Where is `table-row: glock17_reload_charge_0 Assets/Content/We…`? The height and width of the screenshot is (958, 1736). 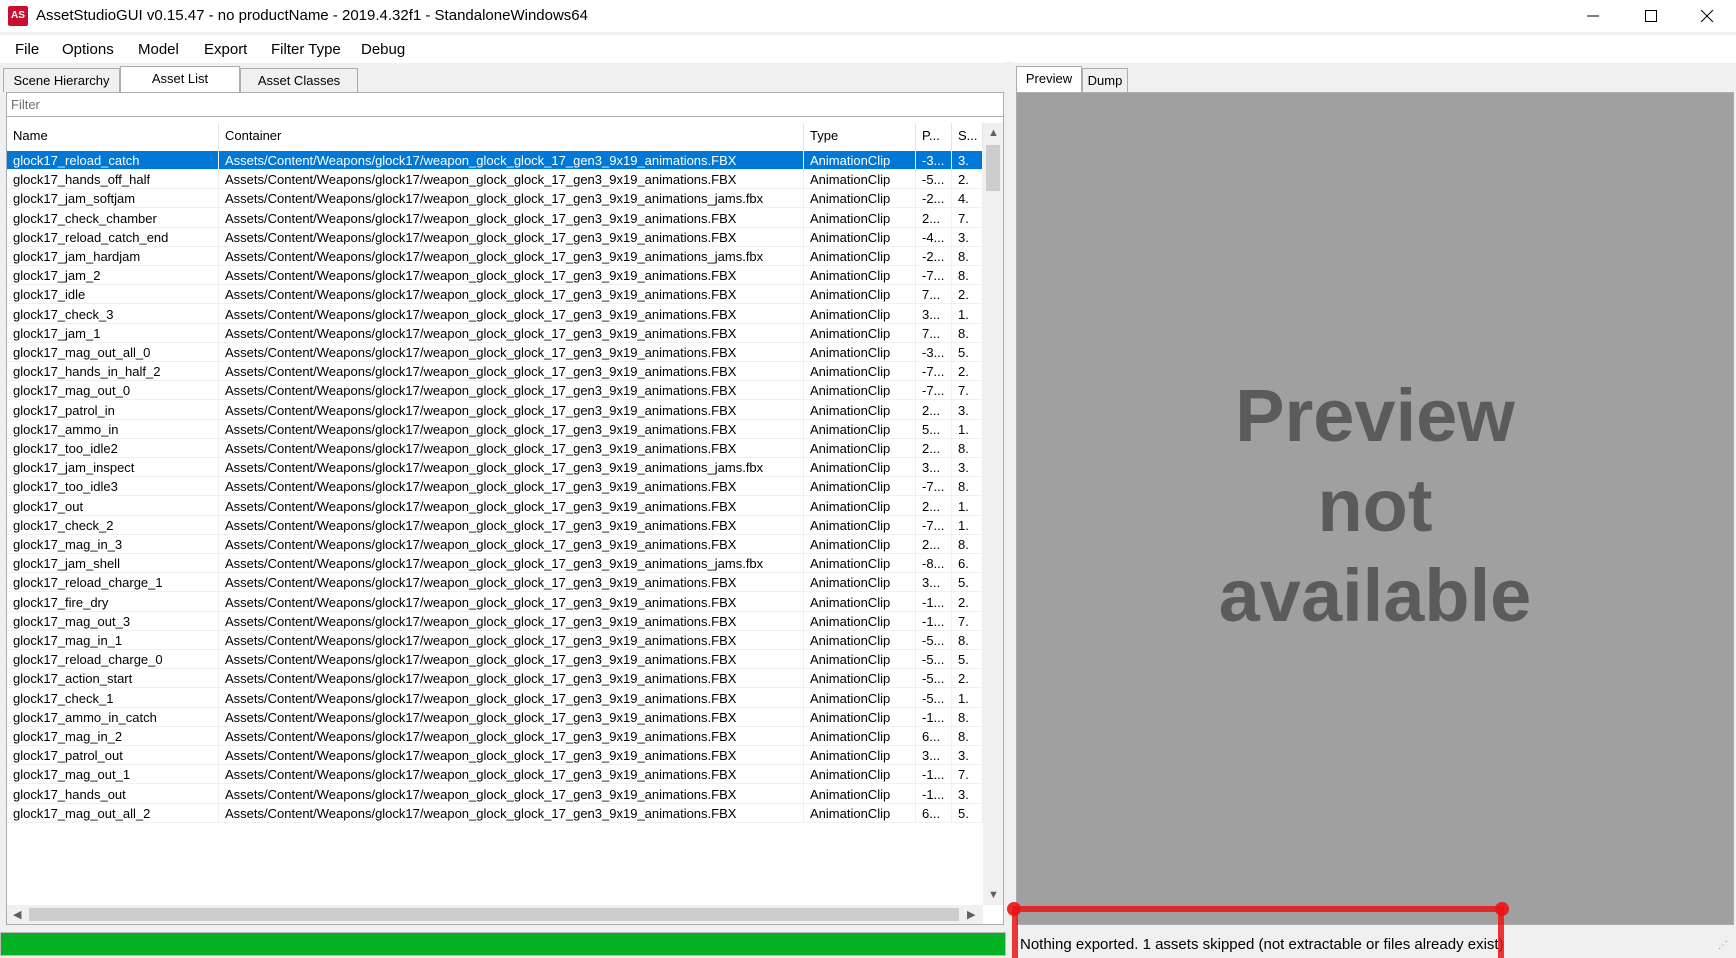
table-row: glock17_reload_charge_0 Assets/Content/We… is located at coordinates (495, 660).